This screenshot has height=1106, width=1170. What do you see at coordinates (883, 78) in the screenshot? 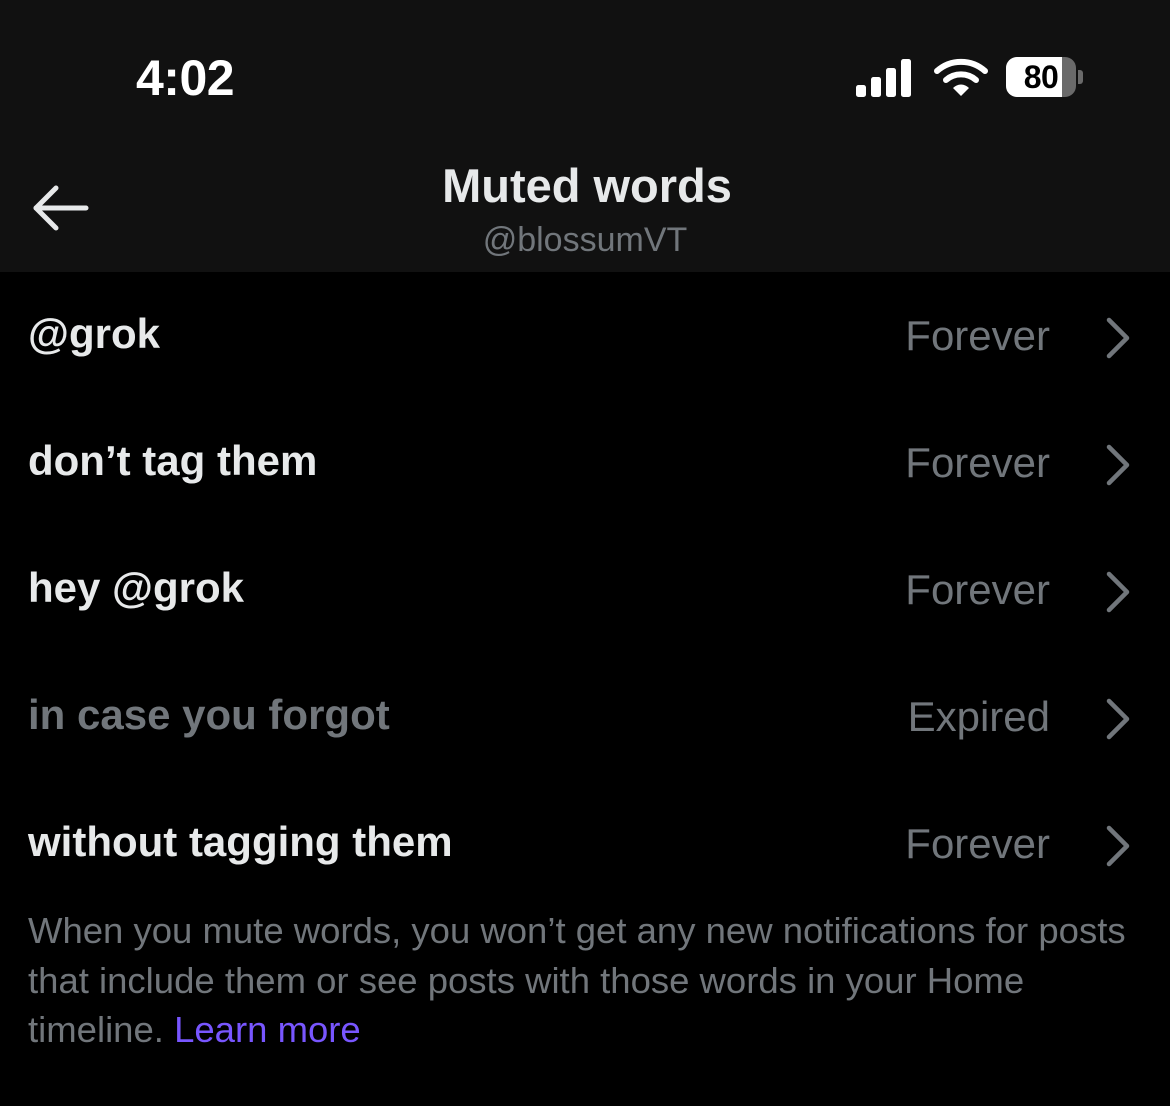
I see `cellular-signal-icon` at bounding box center [883, 78].